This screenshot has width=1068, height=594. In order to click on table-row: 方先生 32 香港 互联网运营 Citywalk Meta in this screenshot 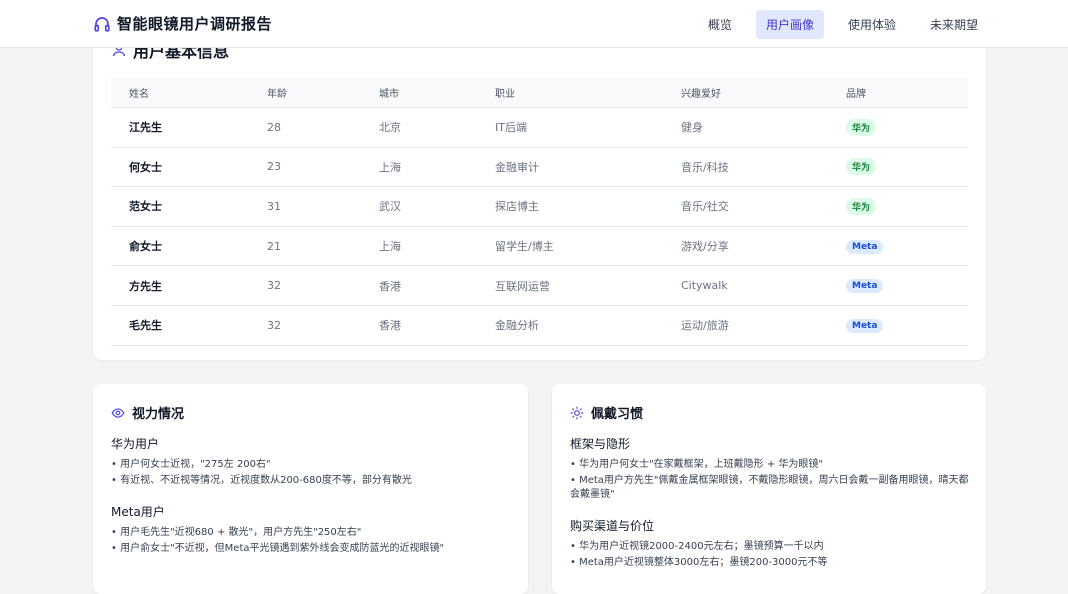, I will do `click(539, 285)`.